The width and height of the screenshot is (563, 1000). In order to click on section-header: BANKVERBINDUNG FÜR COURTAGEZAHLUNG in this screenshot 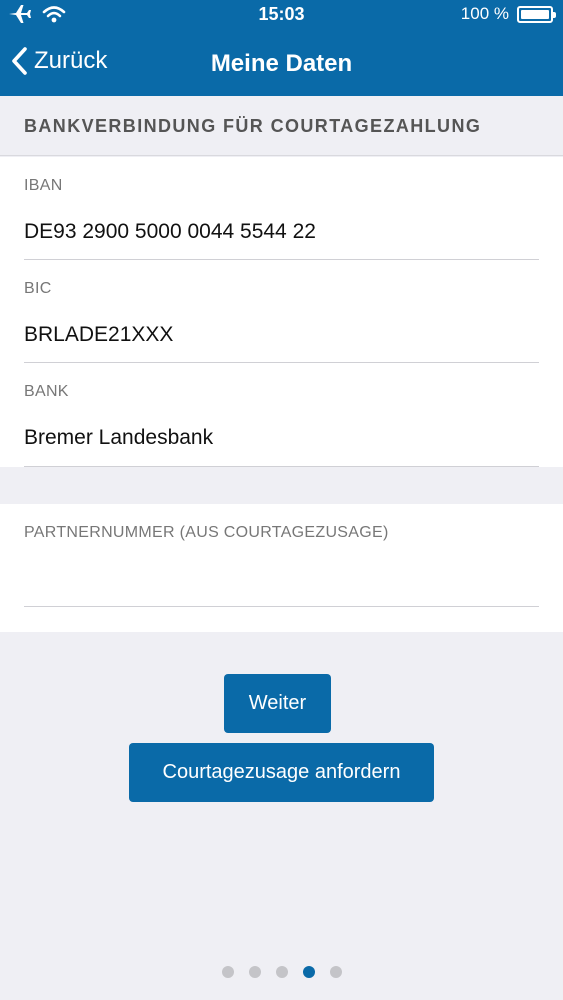, I will do `click(281, 126)`.